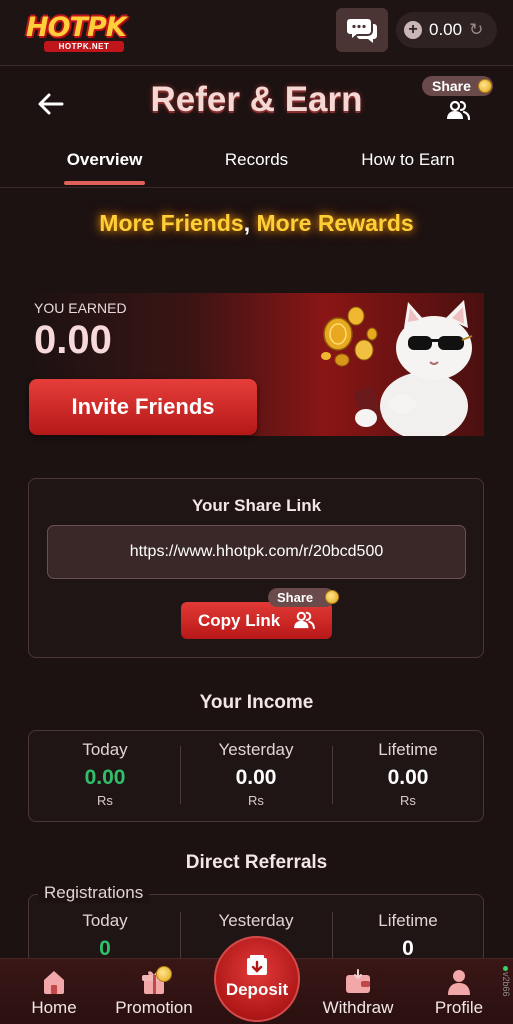  I want to click on logo: HOTPK HOTPK.NET, so click(77, 33).